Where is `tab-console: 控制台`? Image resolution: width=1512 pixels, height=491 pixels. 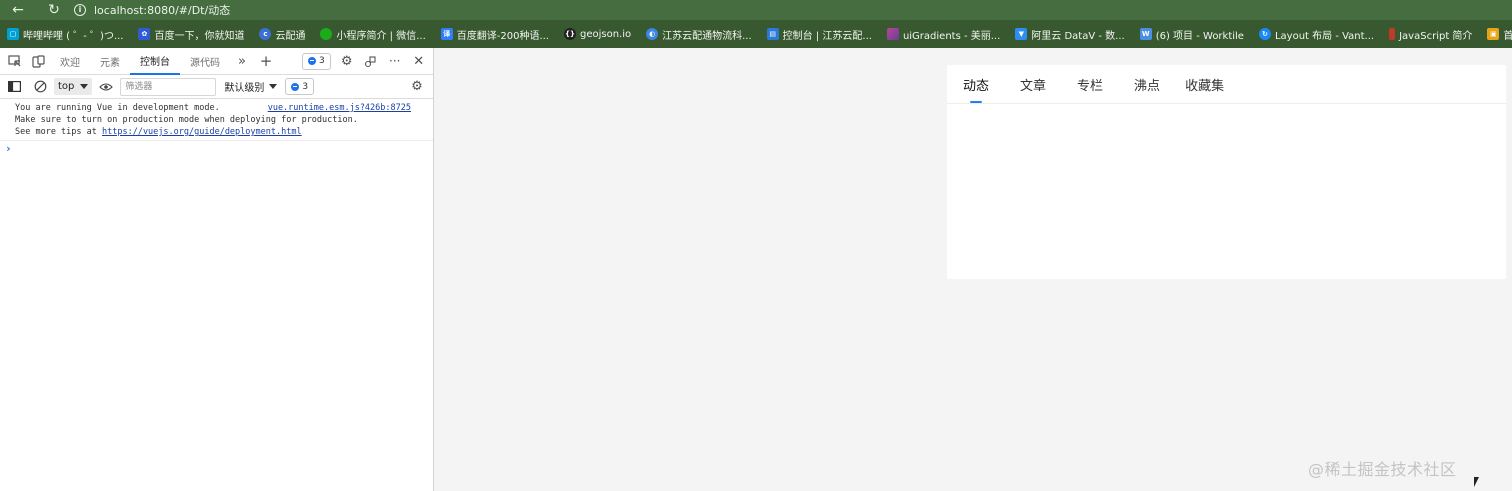
tab-console: 控制台 is located at coordinates (155, 61).